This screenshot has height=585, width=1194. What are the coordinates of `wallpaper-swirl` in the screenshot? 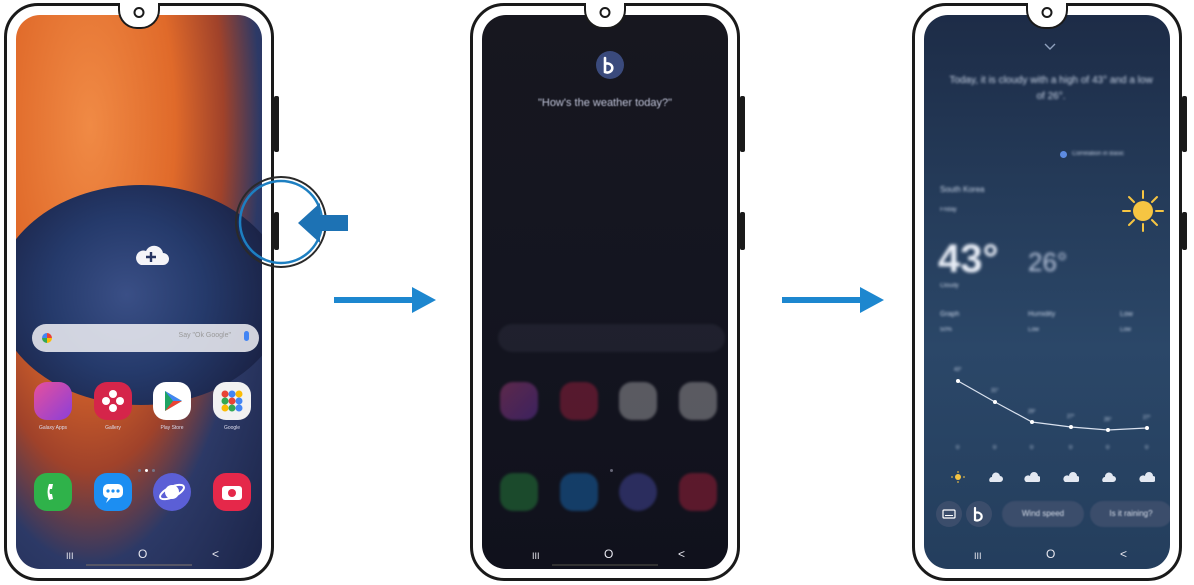 It's located at (139, 295).